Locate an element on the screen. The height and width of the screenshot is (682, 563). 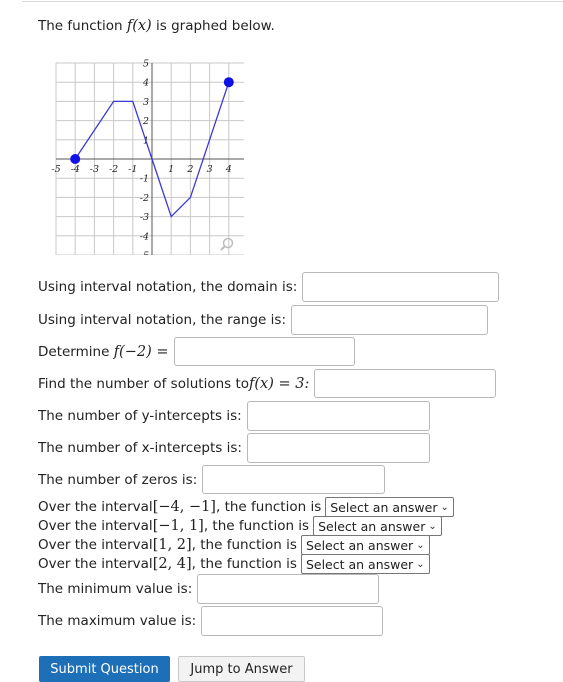
interval-4-math: [2, 4] is located at coordinates (172, 564).